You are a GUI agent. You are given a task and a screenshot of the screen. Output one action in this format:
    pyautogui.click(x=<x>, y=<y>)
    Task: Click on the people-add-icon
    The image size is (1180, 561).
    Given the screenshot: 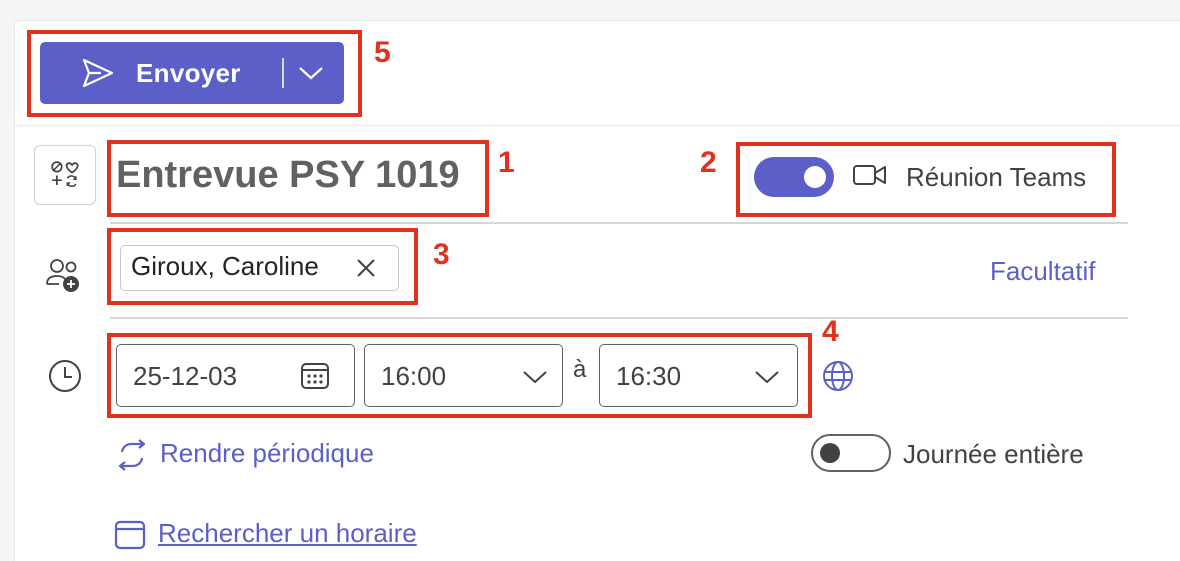 What is the action you would take?
    pyautogui.click(x=62, y=275)
    